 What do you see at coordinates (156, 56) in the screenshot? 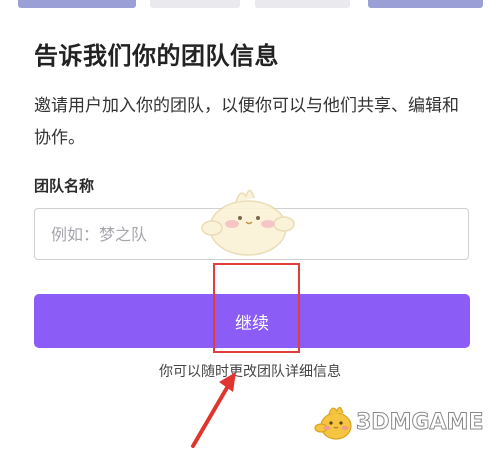
I see `page-title: 告诉我们你的团队信息` at bounding box center [156, 56].